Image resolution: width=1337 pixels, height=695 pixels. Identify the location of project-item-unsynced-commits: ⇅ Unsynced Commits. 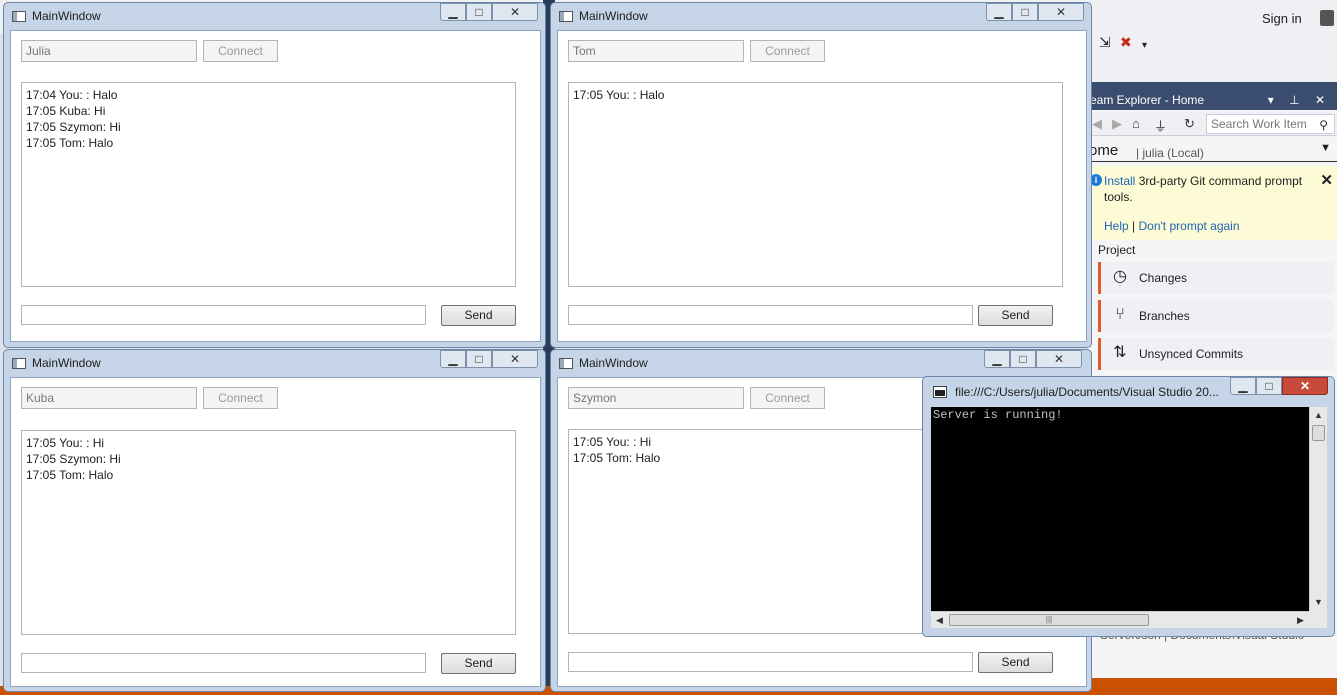
(1215, 354).